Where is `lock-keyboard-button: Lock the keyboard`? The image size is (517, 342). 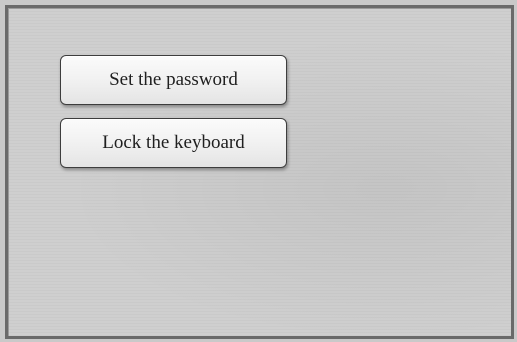 lock-keyboard-button: Lock the keyboard is located at coordinates (173, 143).